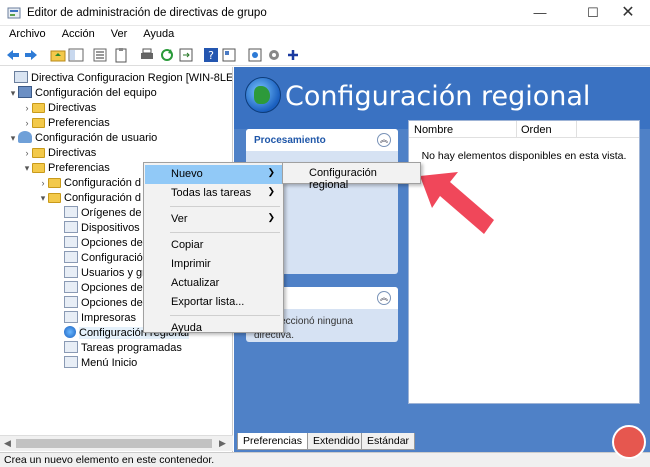 The height and width of the screenshot is (467, 650). Describe the element at coordinates (82, 93) in the screenshot. I see `tree-node: ▾ Configuración del equipo` at that location.